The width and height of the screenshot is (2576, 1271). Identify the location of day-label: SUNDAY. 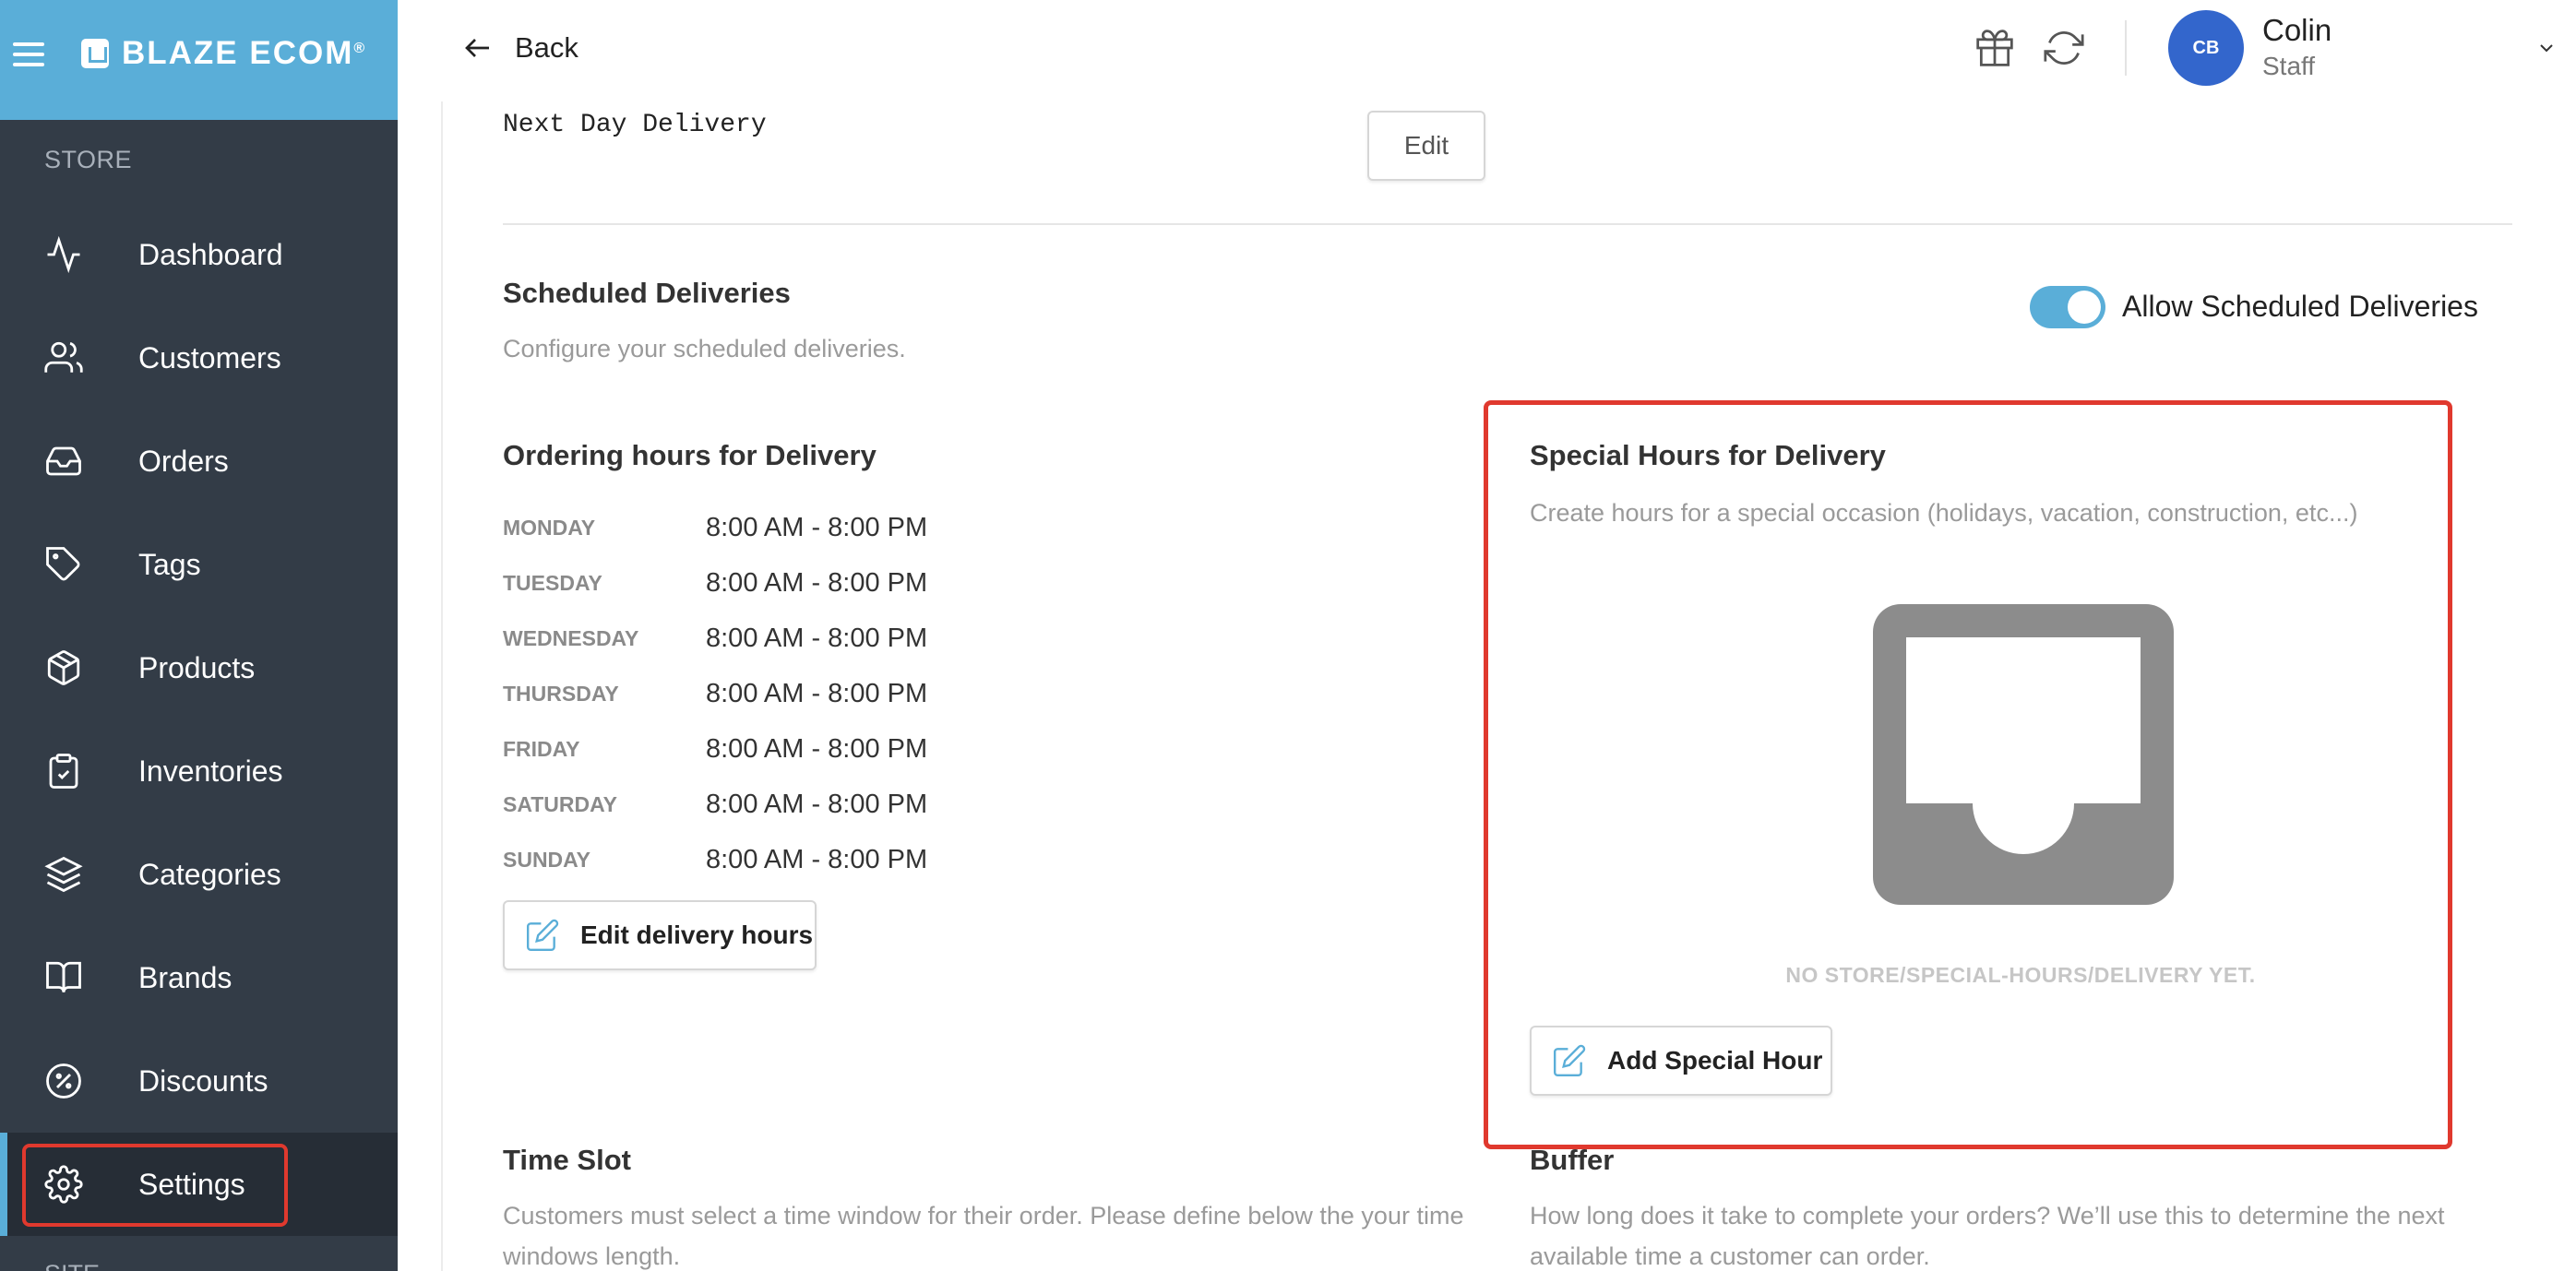
(547, 859).